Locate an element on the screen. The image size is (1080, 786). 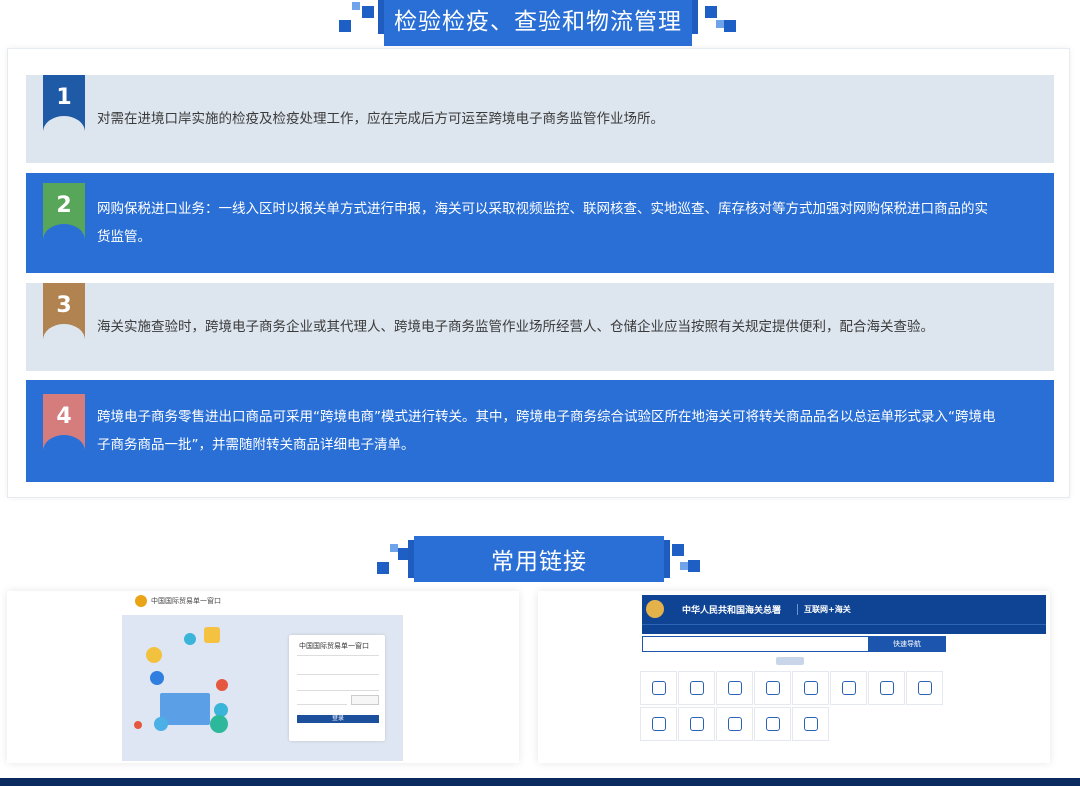
captcha-image is located at coordinates (365, 700).